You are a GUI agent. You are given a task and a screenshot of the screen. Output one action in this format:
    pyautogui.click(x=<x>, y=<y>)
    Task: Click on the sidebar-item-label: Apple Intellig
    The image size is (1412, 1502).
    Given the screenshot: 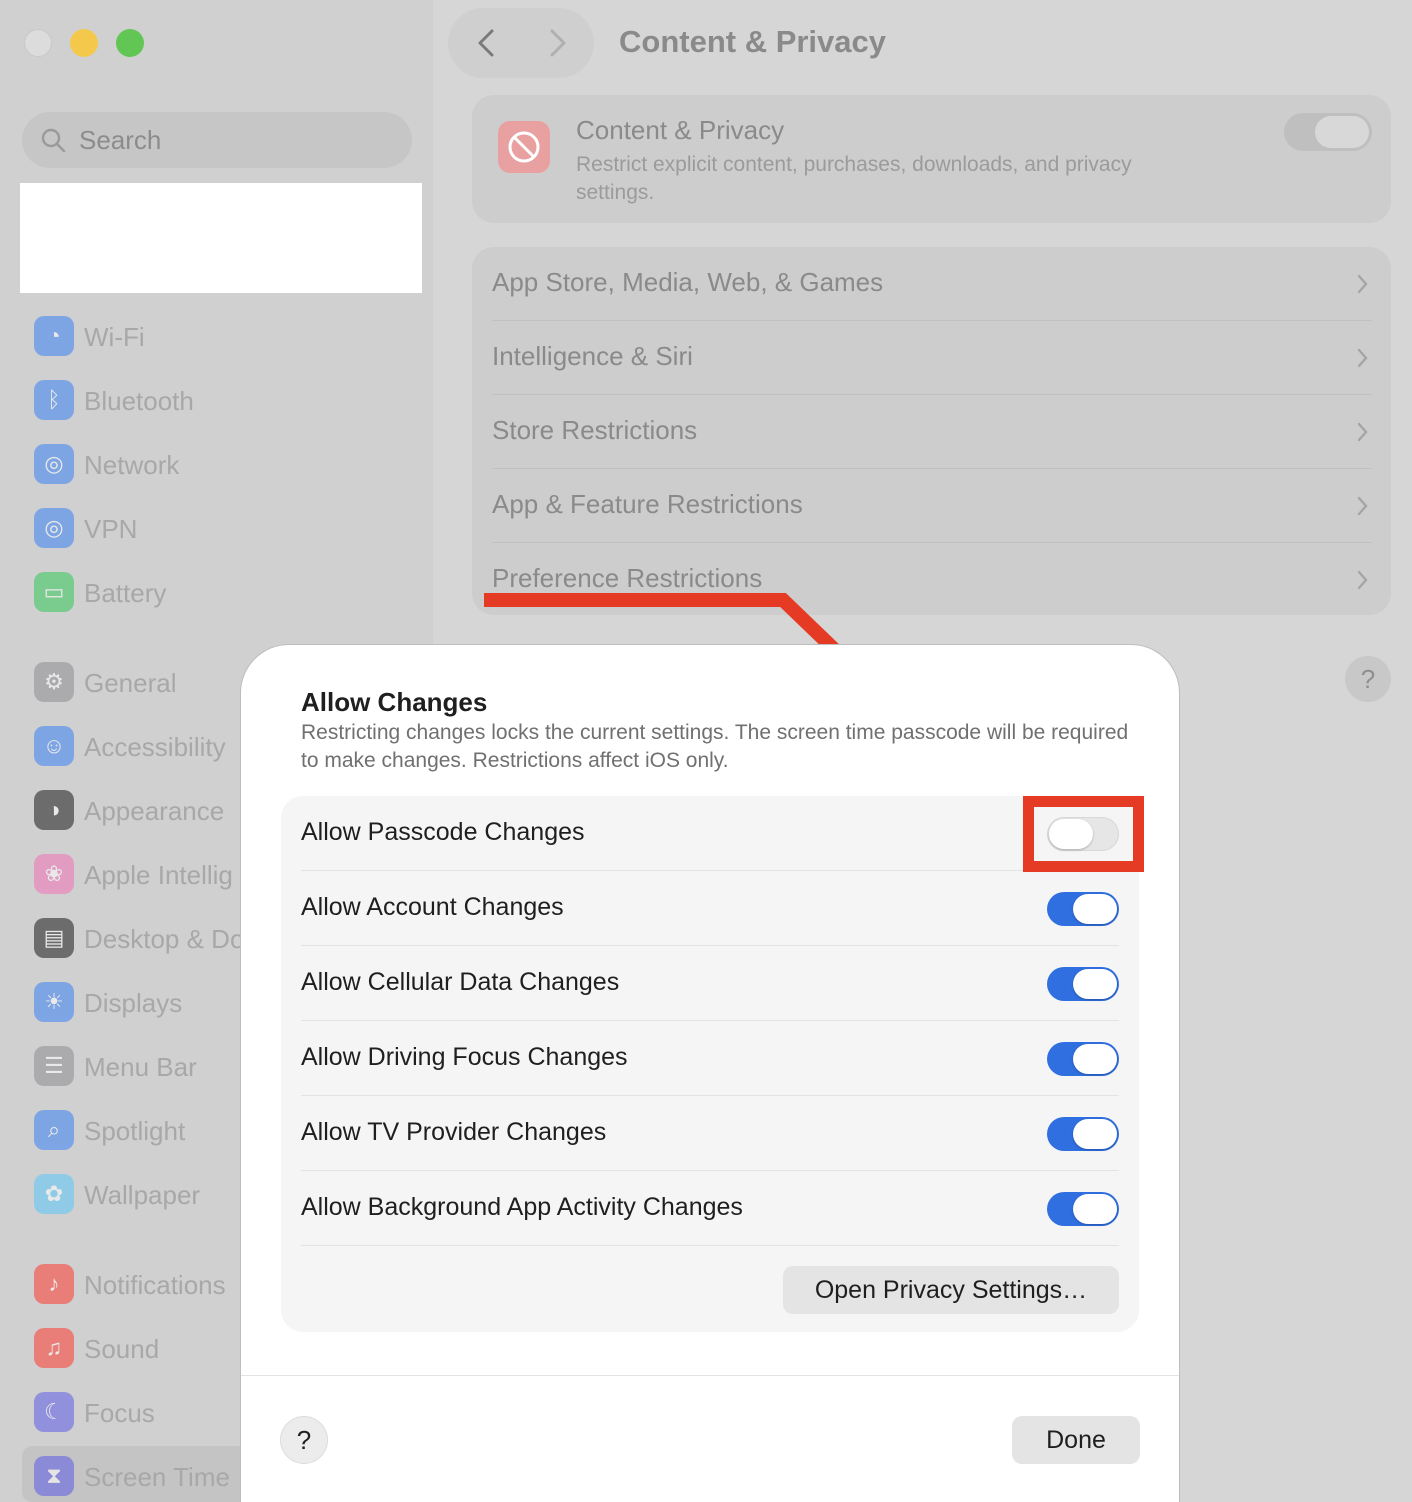 What is the action you would take?
    pyautogui.click(x=158, y=875)
    